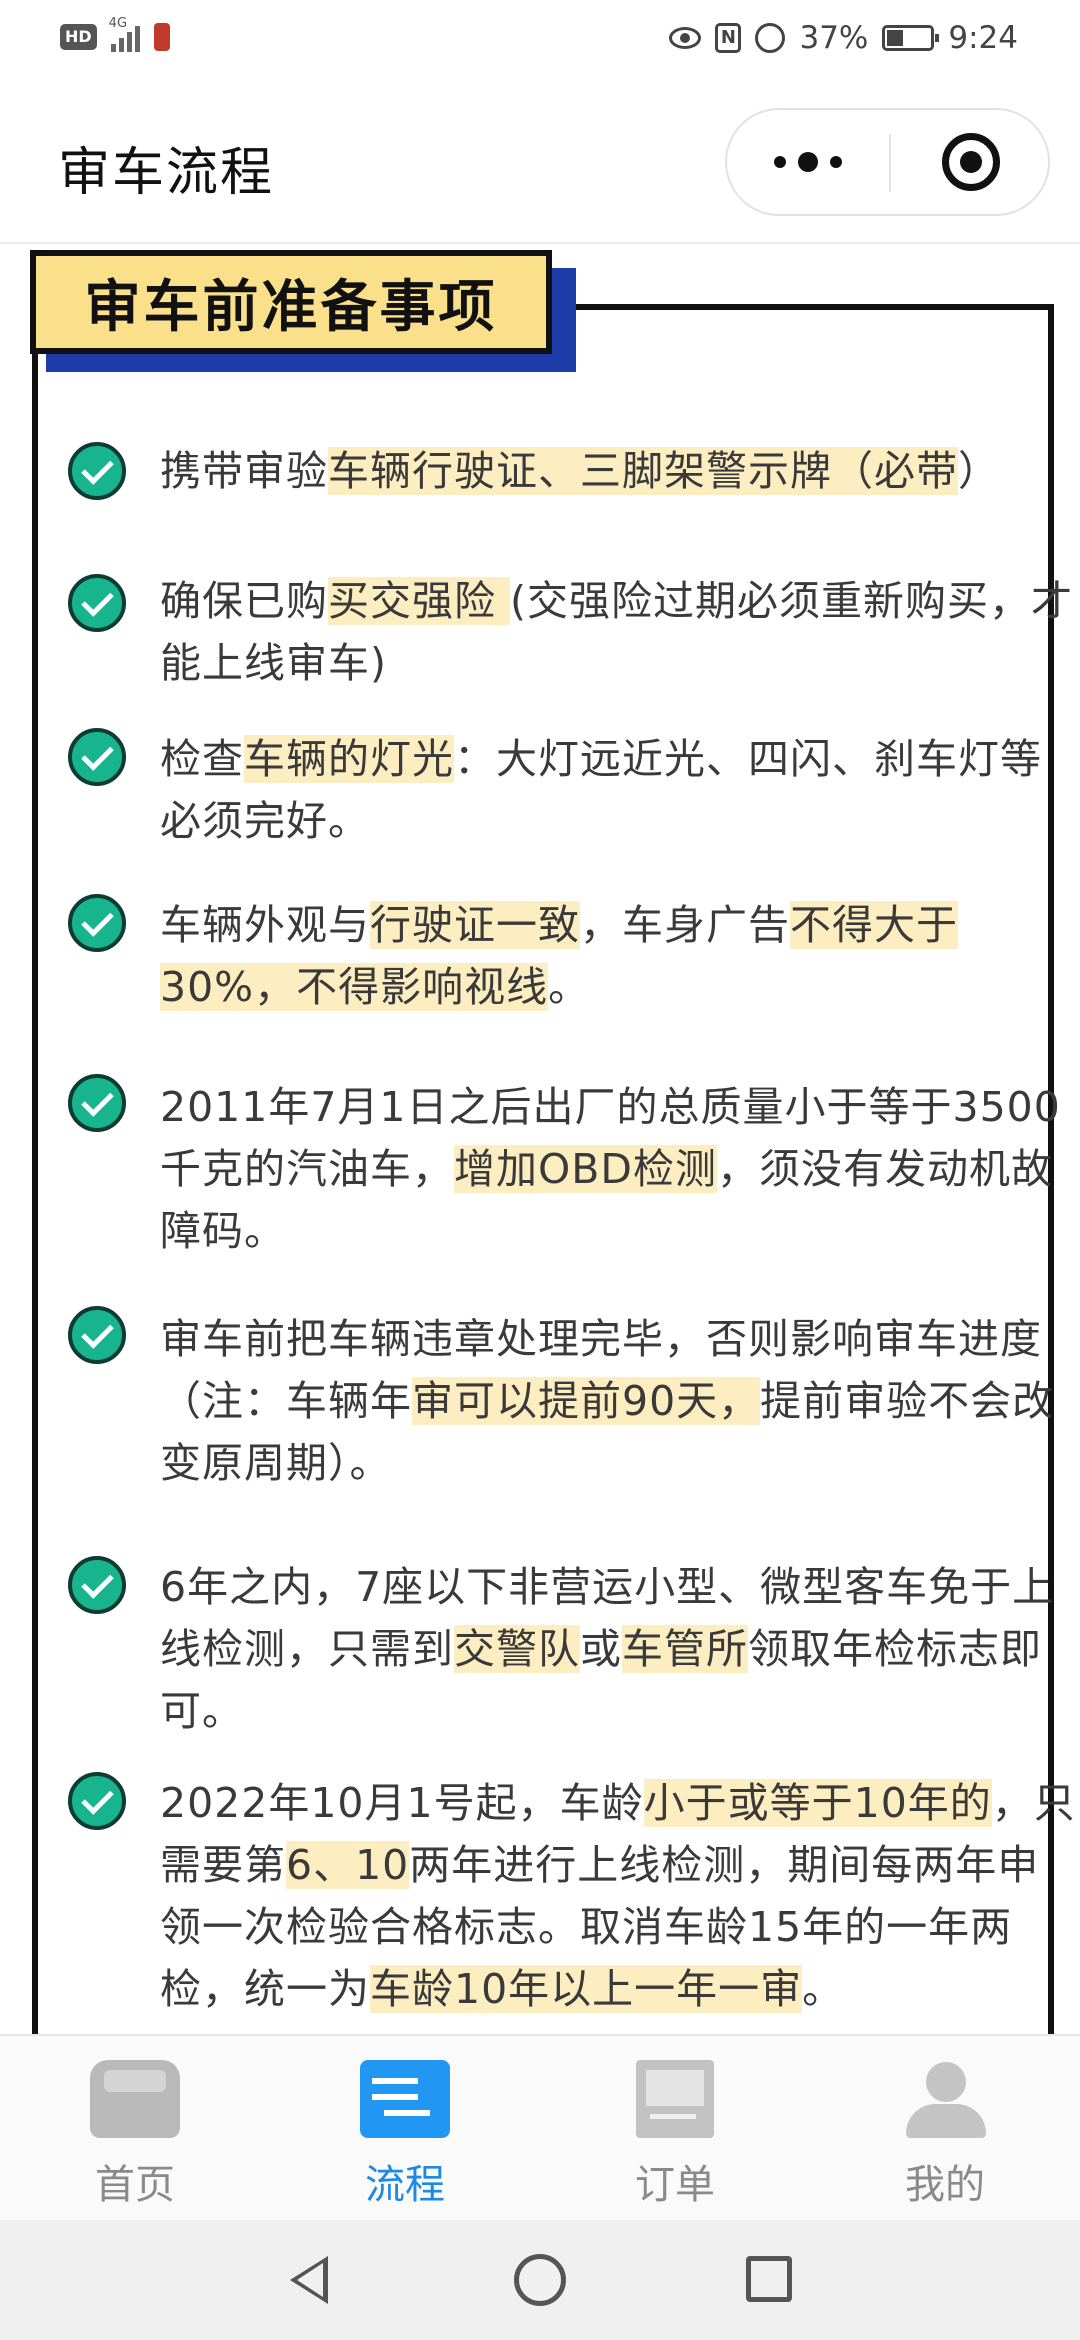 The width and height of the screenshot is (1080, 2340). Describe the element at coordinates (911, 38) in the screenshot. I see `battery-icon` at that location.